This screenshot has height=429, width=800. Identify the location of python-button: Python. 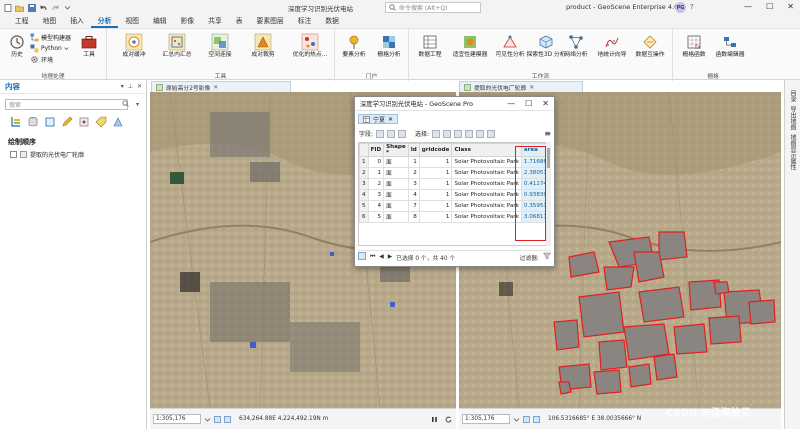
(49, 48).